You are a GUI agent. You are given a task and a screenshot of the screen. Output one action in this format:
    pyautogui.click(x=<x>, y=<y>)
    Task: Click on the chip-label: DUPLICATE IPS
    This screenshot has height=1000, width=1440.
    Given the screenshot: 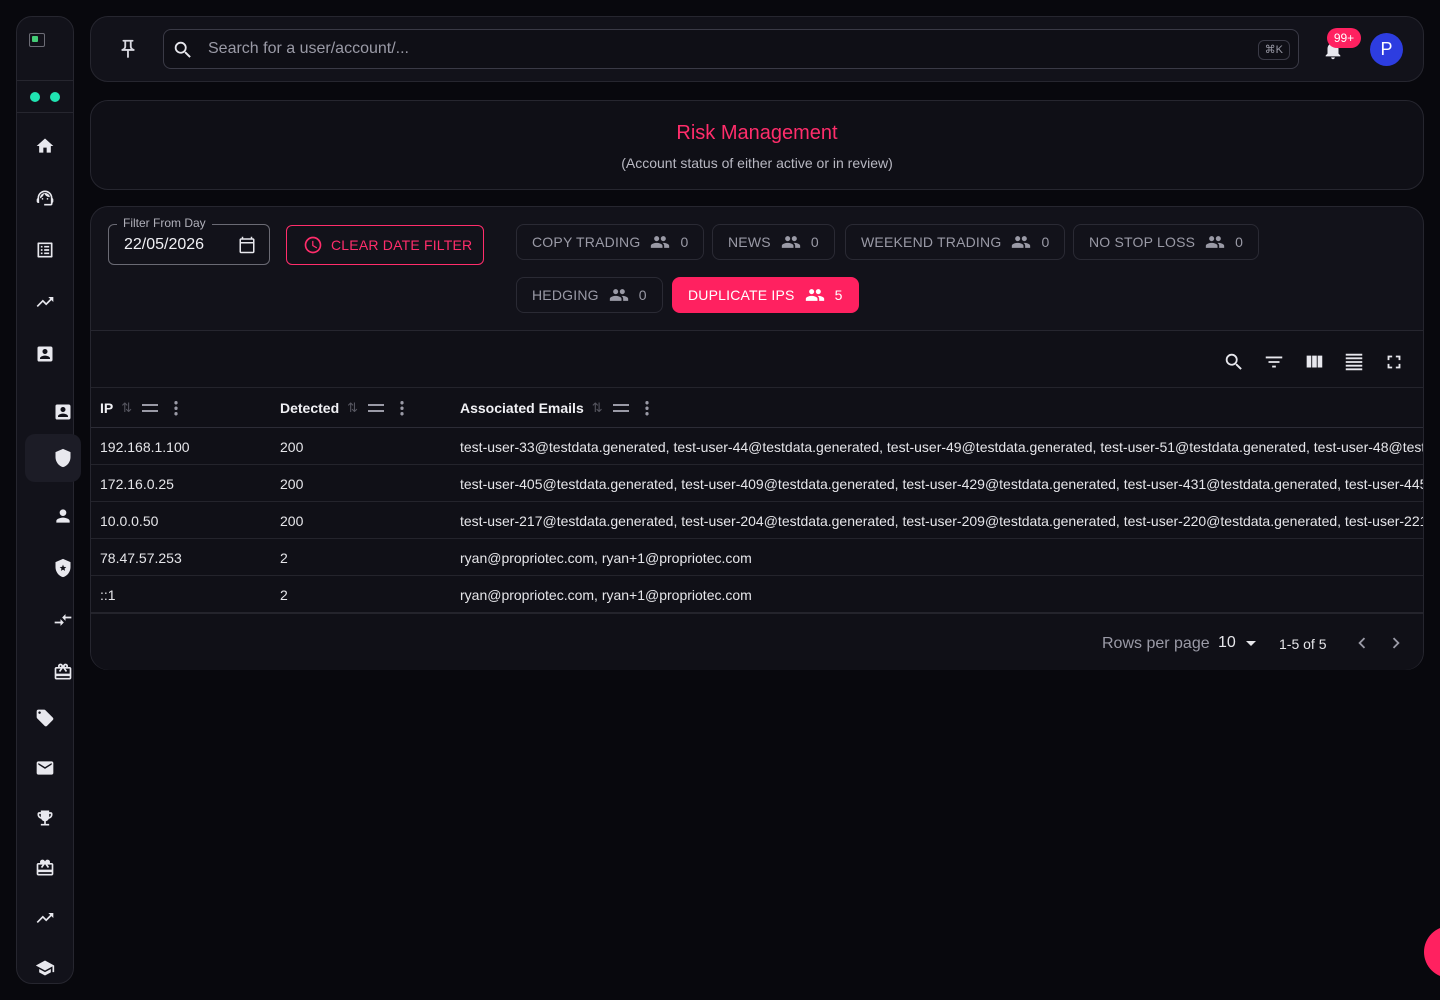 What is the action you would take?
    pyautogui.click(x=741, y=295)
    